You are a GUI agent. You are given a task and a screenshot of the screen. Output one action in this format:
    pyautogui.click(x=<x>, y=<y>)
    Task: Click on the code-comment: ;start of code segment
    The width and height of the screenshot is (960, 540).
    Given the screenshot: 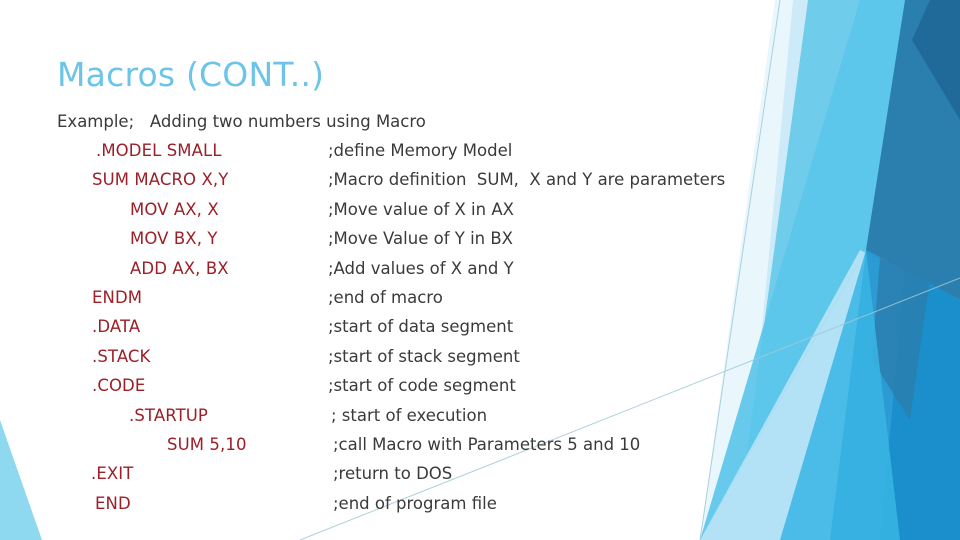 What is the action you would take?
    pyautogui.click(x=422, y=386)
    